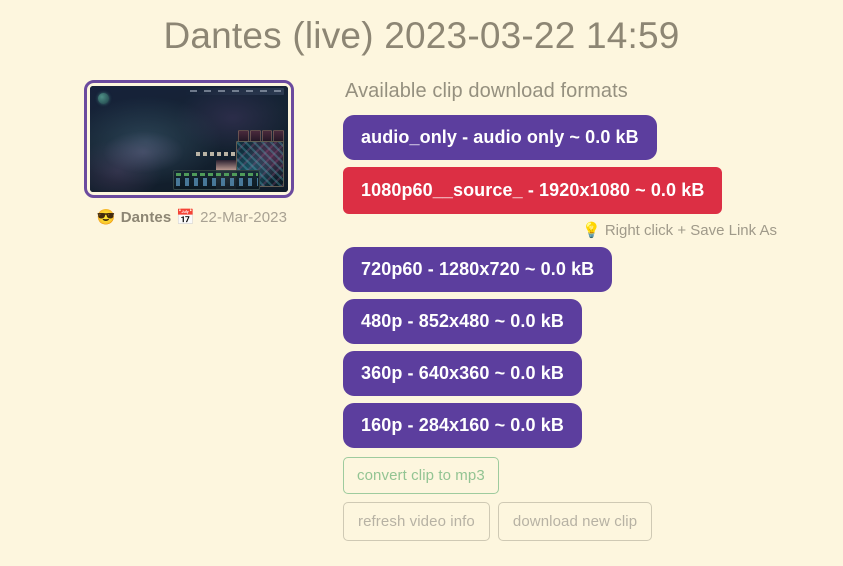  What do you see at coordinates (462, 322) in the screenshot?
I see `download-format-480p: 480p - 852x480 ~ 0.0 kB` at bounding box center [462, 322].